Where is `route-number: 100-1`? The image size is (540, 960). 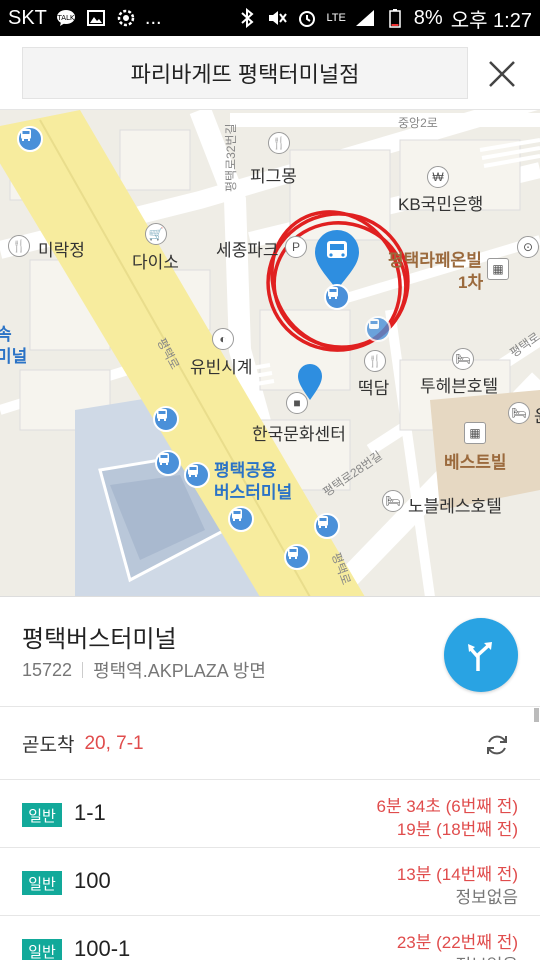 route-number: 100-1 is located at coordinates (102, 948).